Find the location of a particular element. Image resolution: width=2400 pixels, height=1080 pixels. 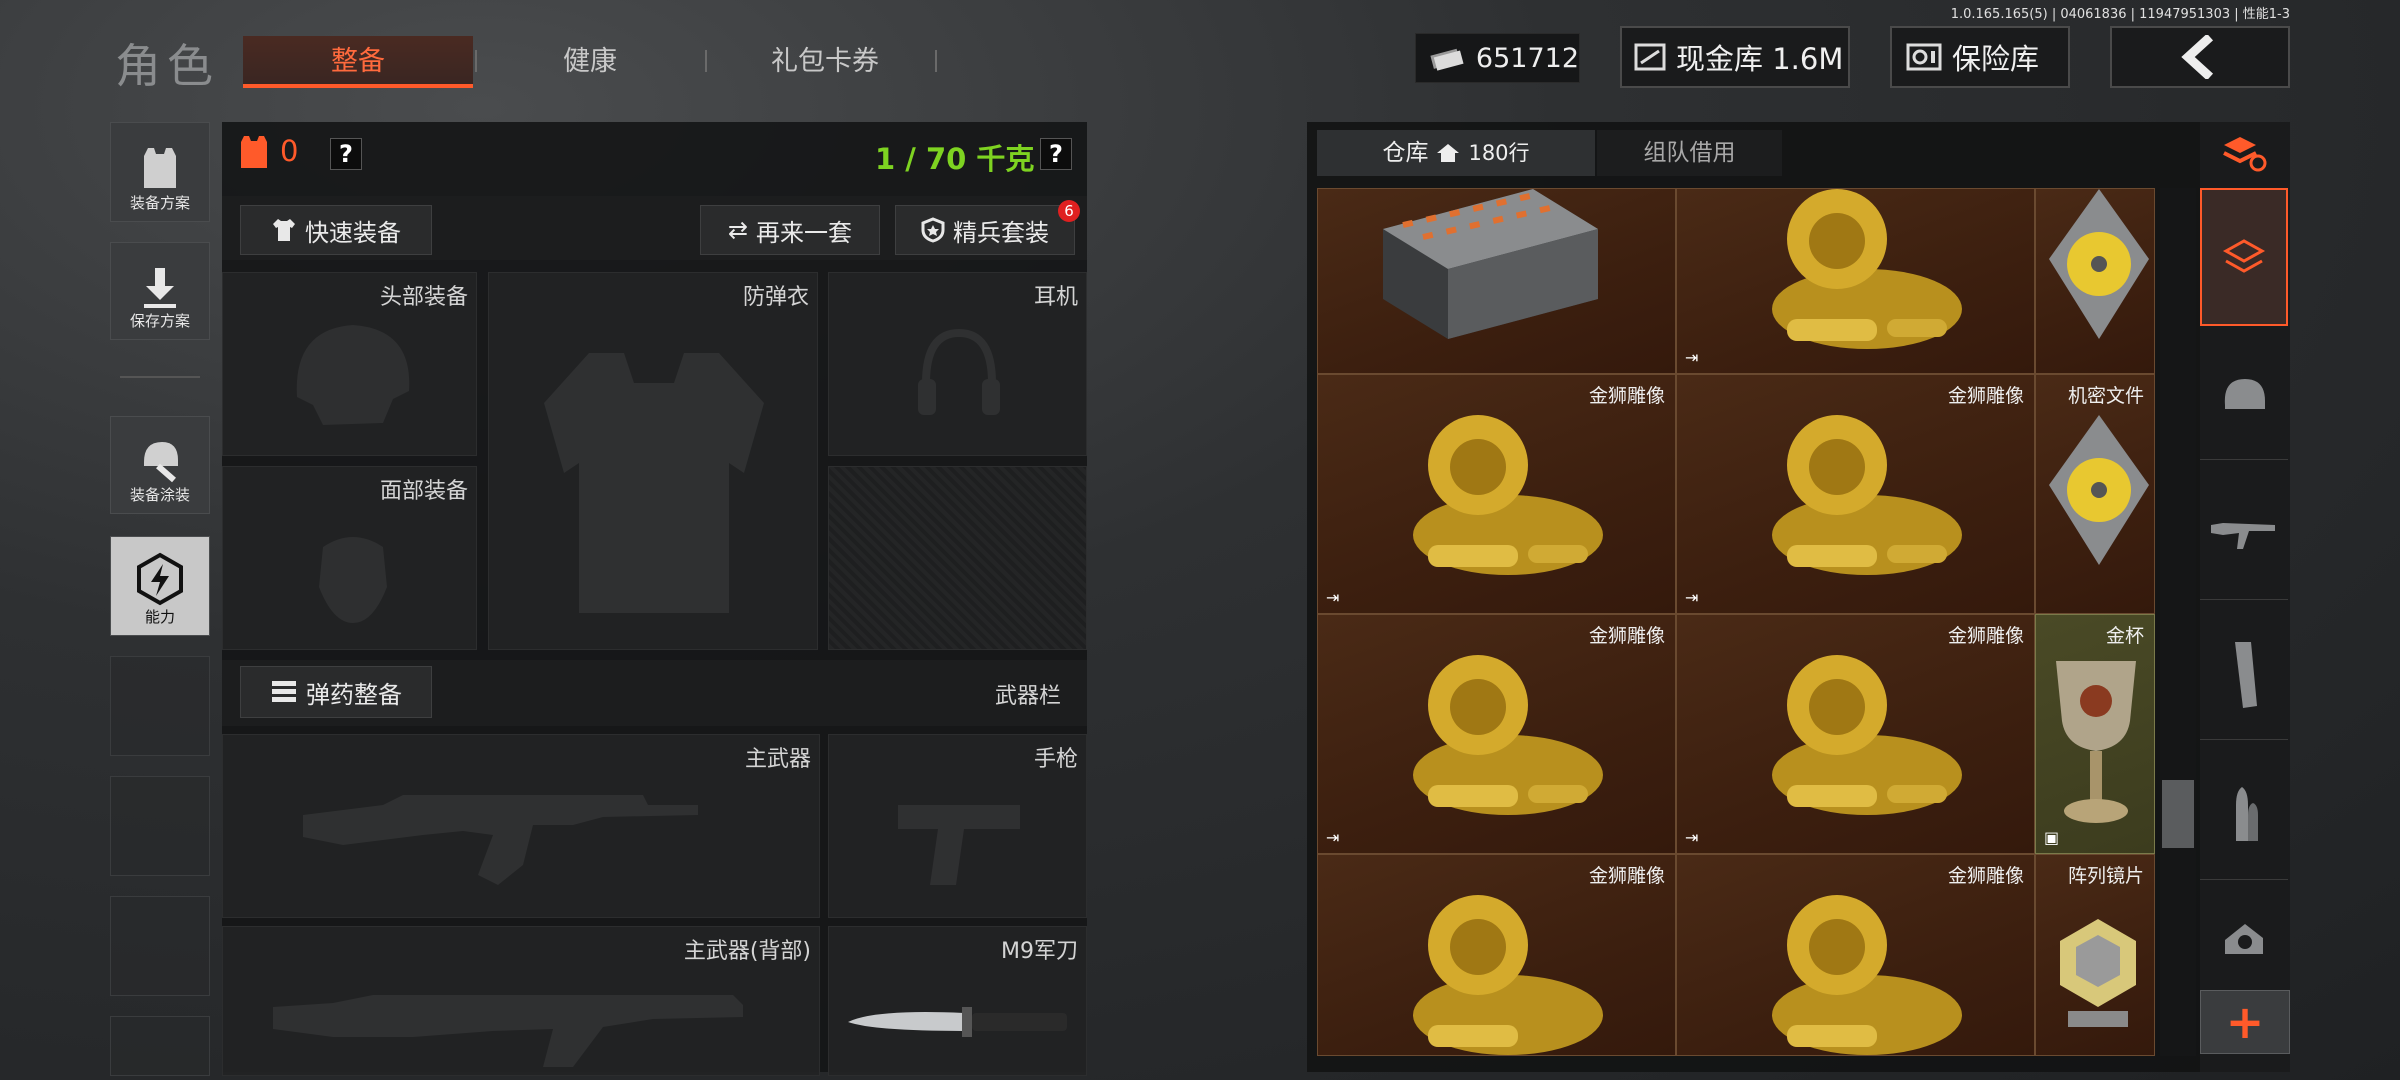

helmet-silhouette-icon is located at coordinates (353, 375).